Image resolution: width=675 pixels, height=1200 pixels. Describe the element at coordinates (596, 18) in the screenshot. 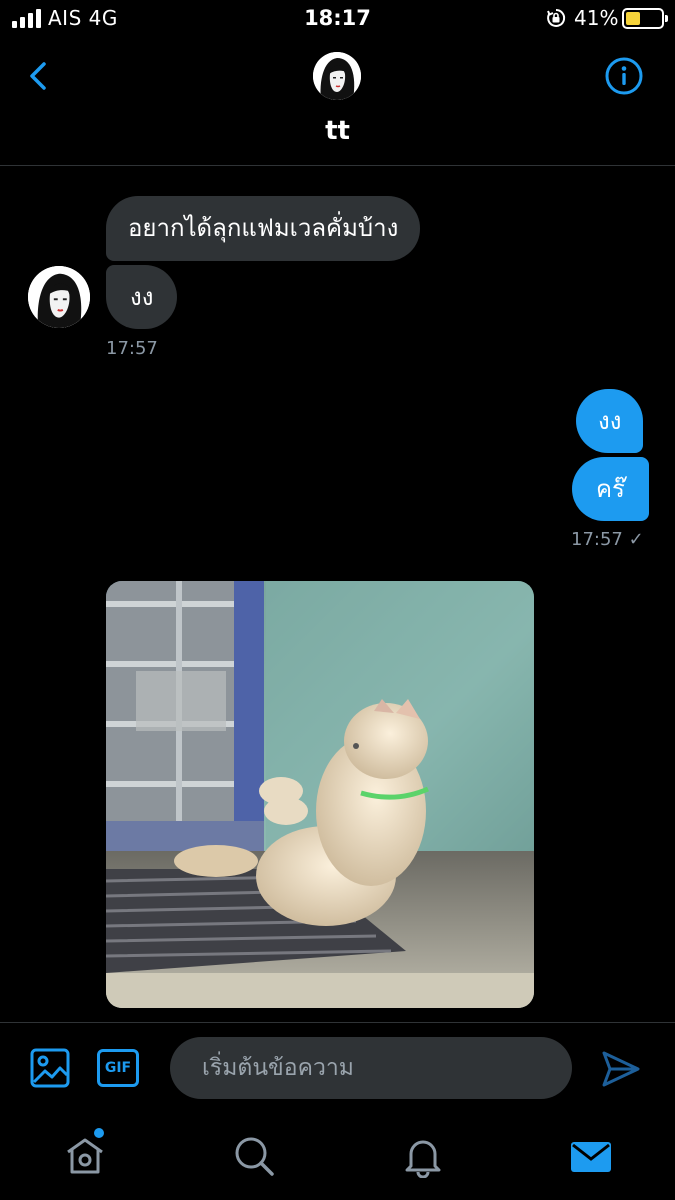

I see `battery-percent: 41%` at that location.